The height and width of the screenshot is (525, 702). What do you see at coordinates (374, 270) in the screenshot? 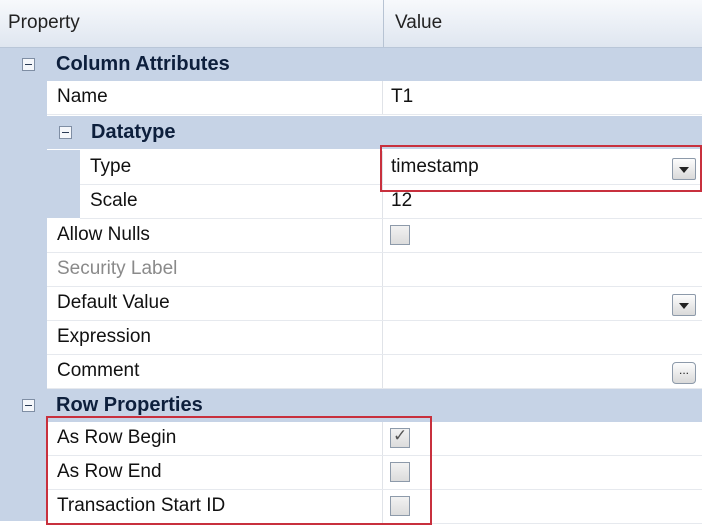
I see `row-security-label: Security Label` at bounding box center [374, 270].